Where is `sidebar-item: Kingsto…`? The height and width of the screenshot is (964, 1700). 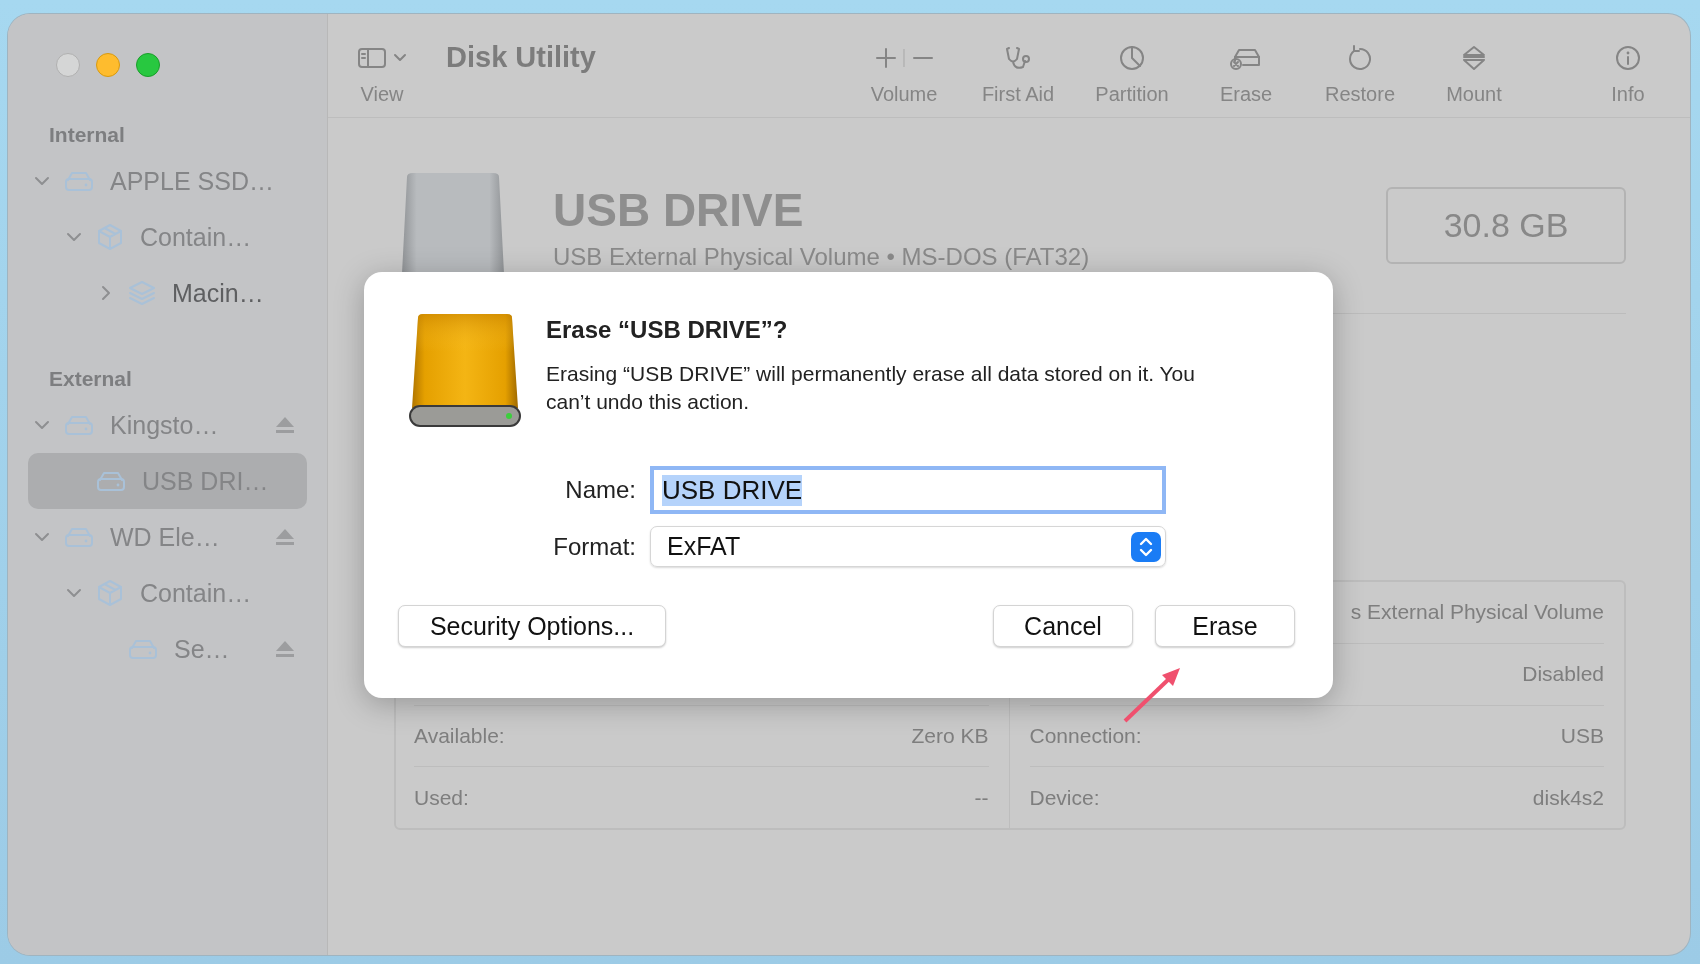
sidebar-item: Kingsto… is located at coordinates (167, 425).